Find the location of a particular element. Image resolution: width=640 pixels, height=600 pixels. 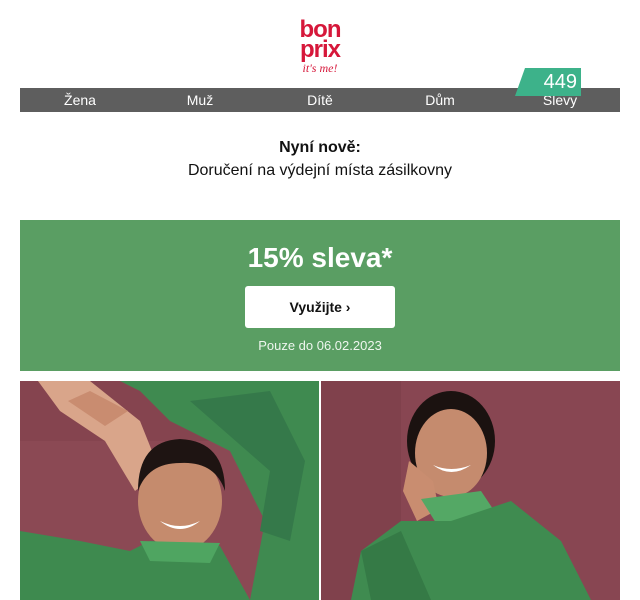

discount-validity: Pouze do 06.02.2023 is located at coordinates (320, 345).